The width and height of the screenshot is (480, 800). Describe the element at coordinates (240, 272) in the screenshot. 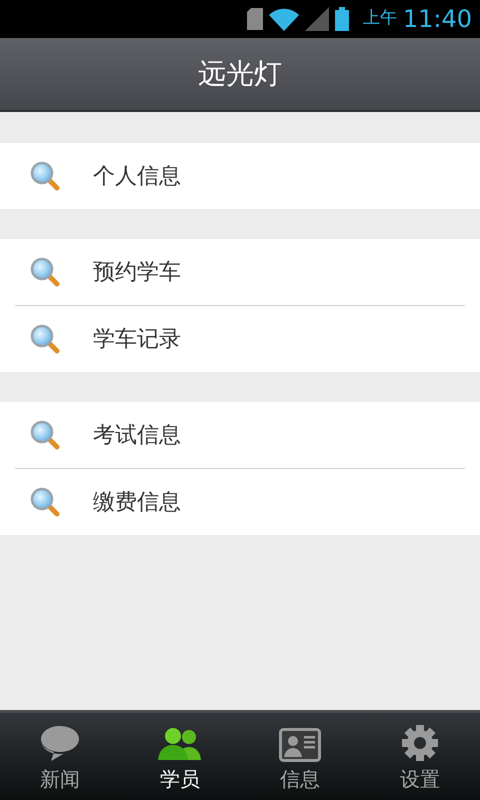

I see `menu-item: 预约学车` at that location.